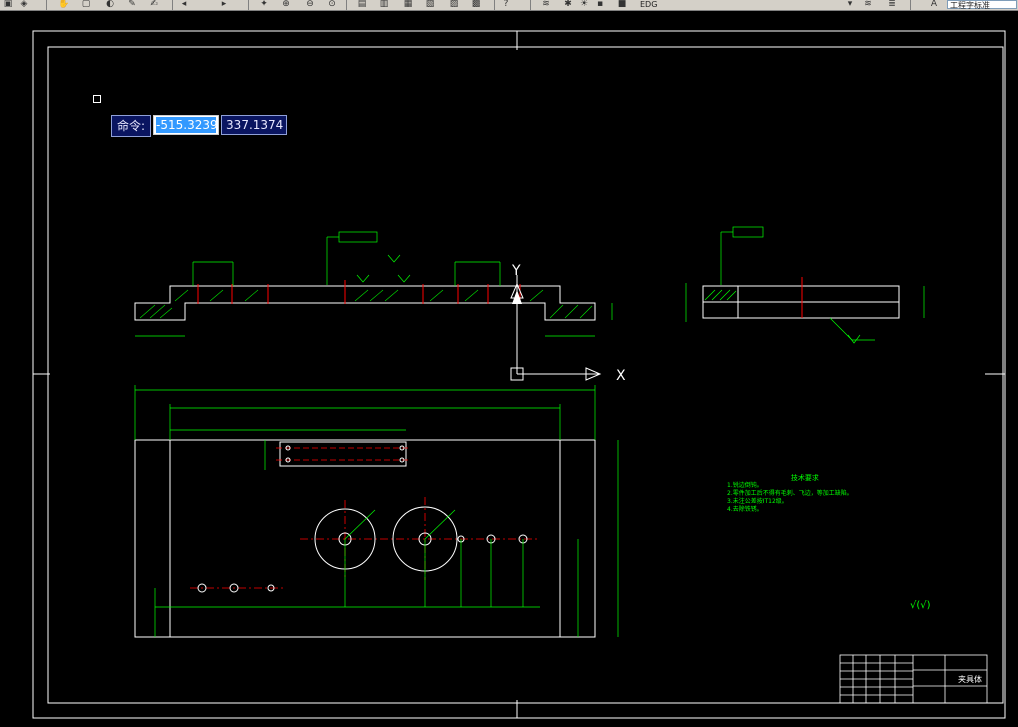 The height and width of the screenshot is (727, 1018). I want to click on note-item: 4.去除铁锈。, so click(745, 509).